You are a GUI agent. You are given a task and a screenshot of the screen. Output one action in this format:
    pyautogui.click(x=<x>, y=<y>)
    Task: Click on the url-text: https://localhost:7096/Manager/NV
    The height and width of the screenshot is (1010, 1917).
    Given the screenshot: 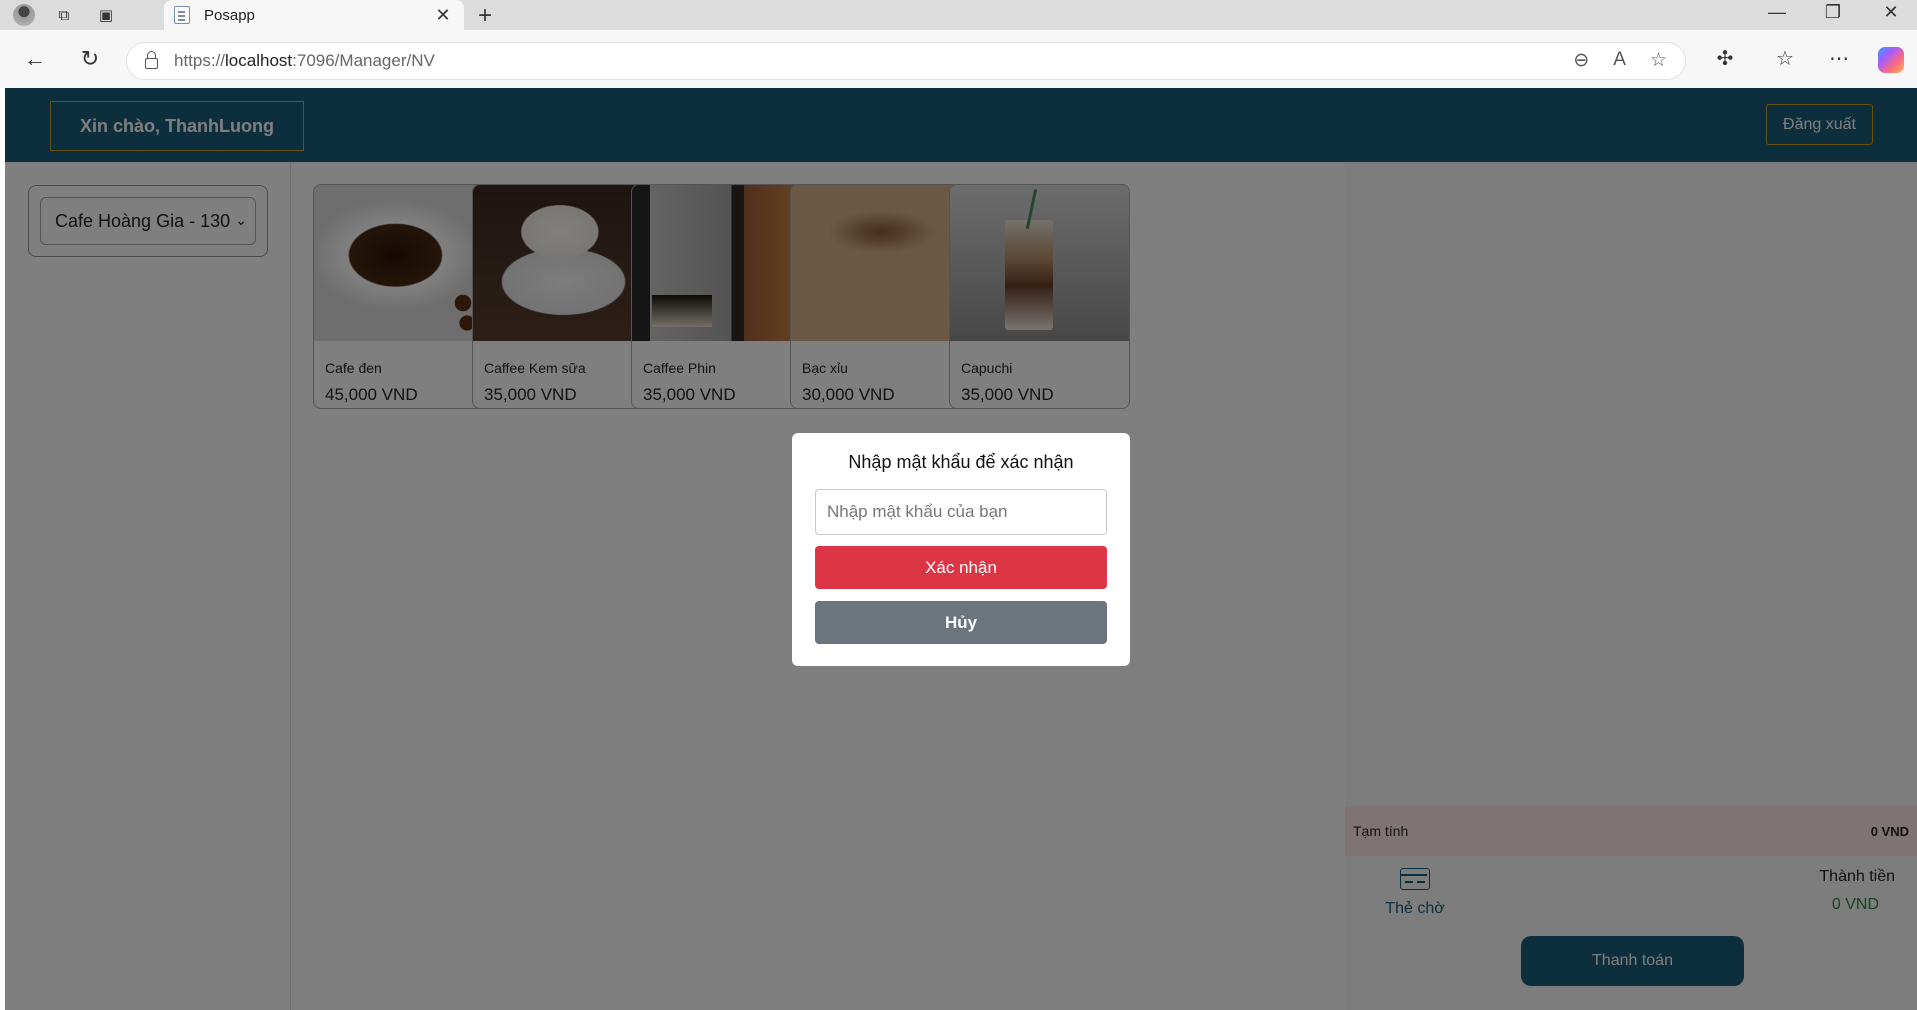 What is the action you would take?
    pyautogui.click(x=304, y=60)
    